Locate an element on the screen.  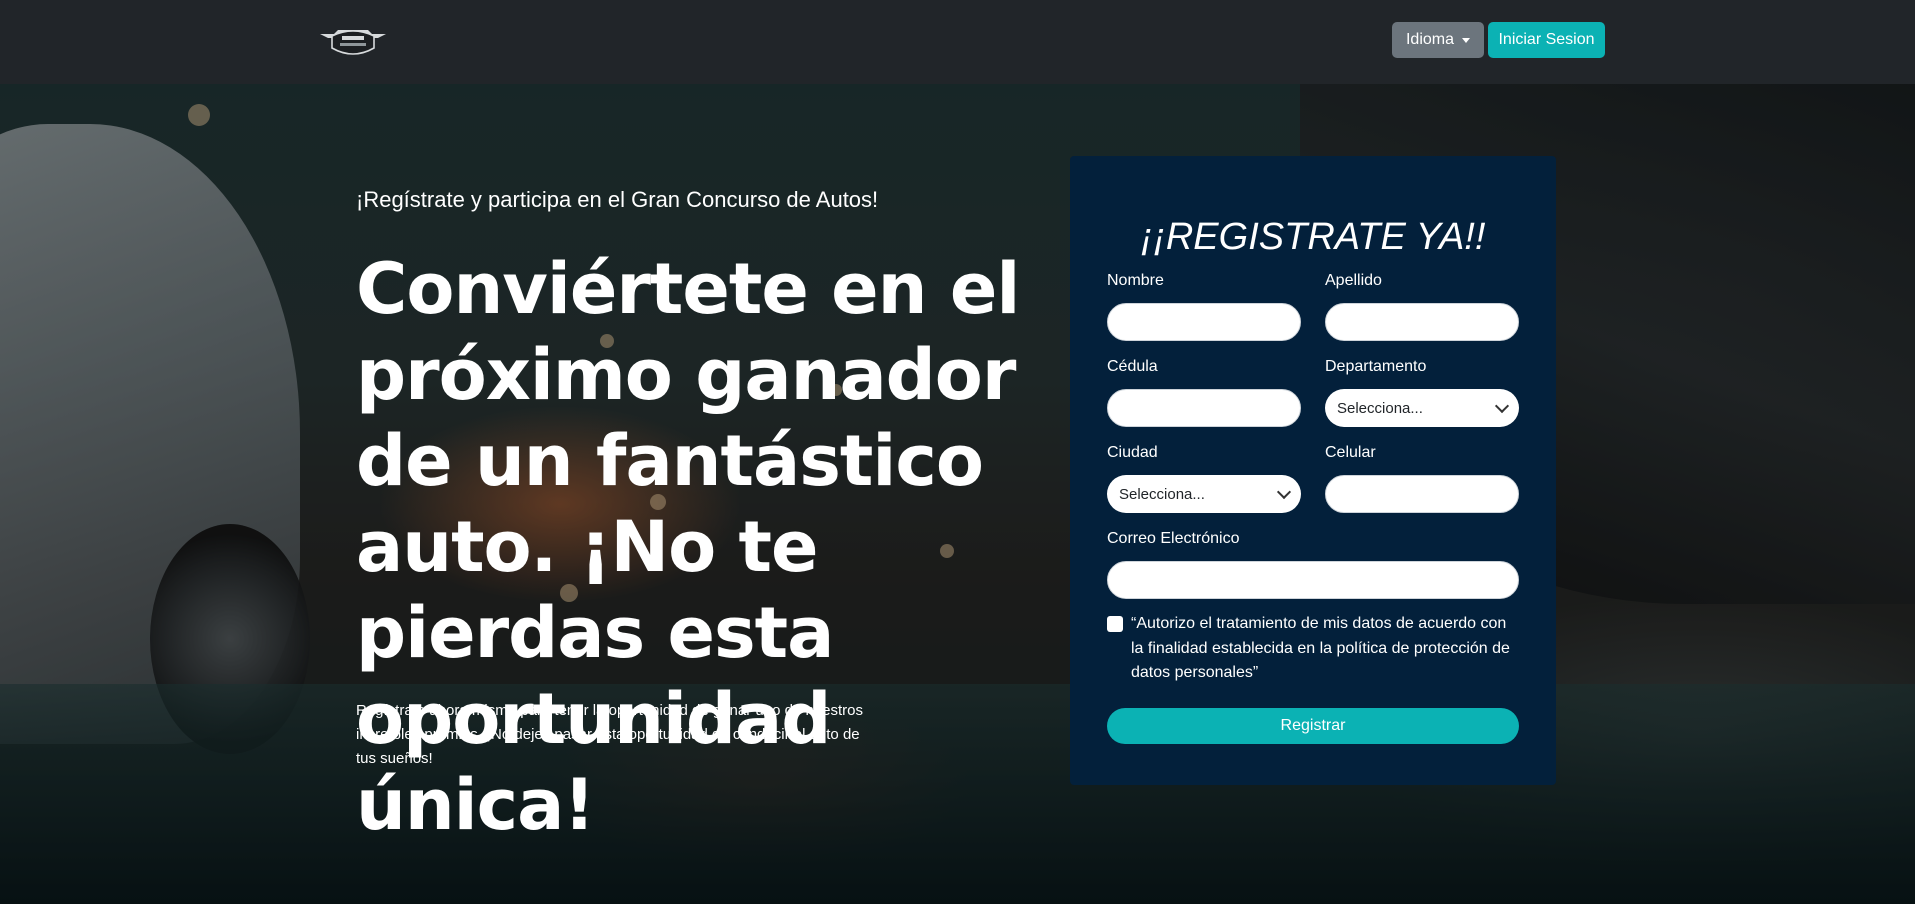
login-button: Iniciar Sesion is located at coordinates (1546, 40).